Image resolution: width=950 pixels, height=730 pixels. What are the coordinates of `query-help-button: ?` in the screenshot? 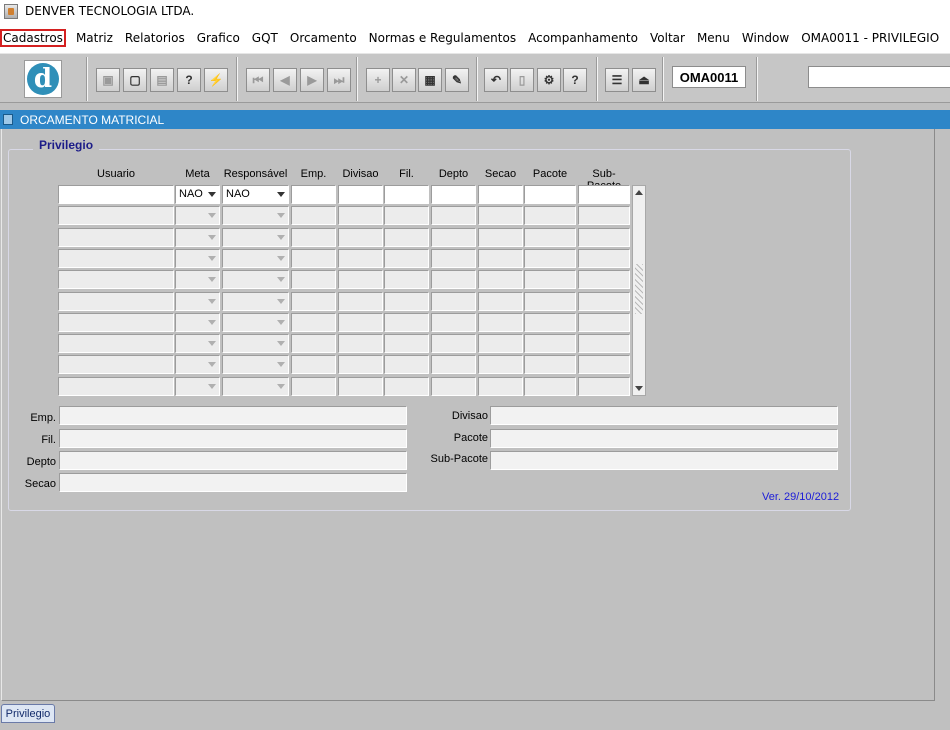 It's located at (189, 80).